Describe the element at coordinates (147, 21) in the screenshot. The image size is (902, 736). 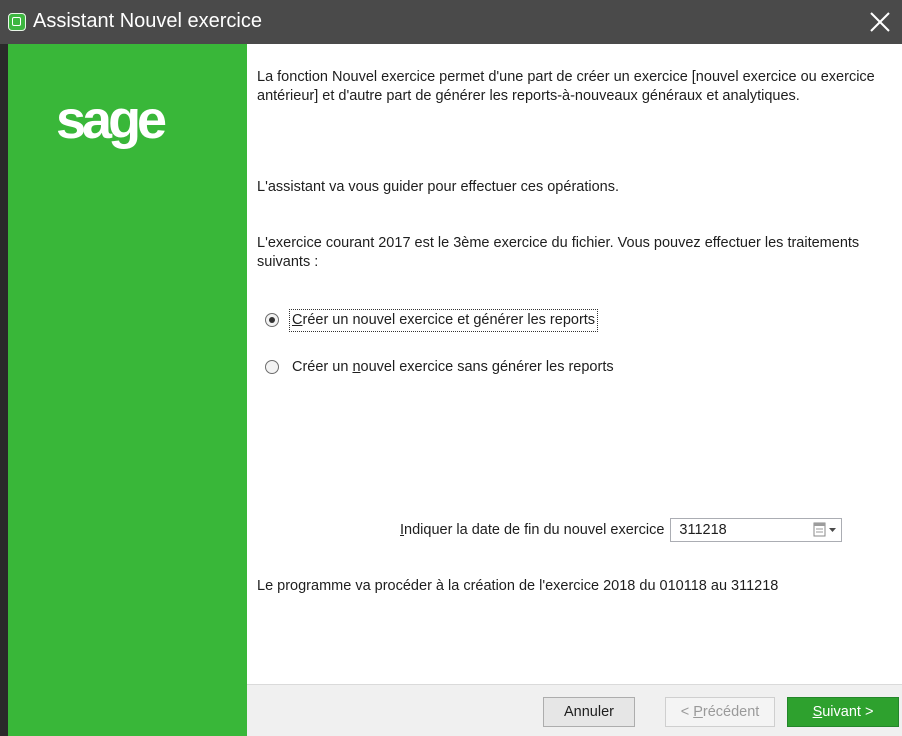
I see `window-title: Assistant Nouvel exercice` at that location.